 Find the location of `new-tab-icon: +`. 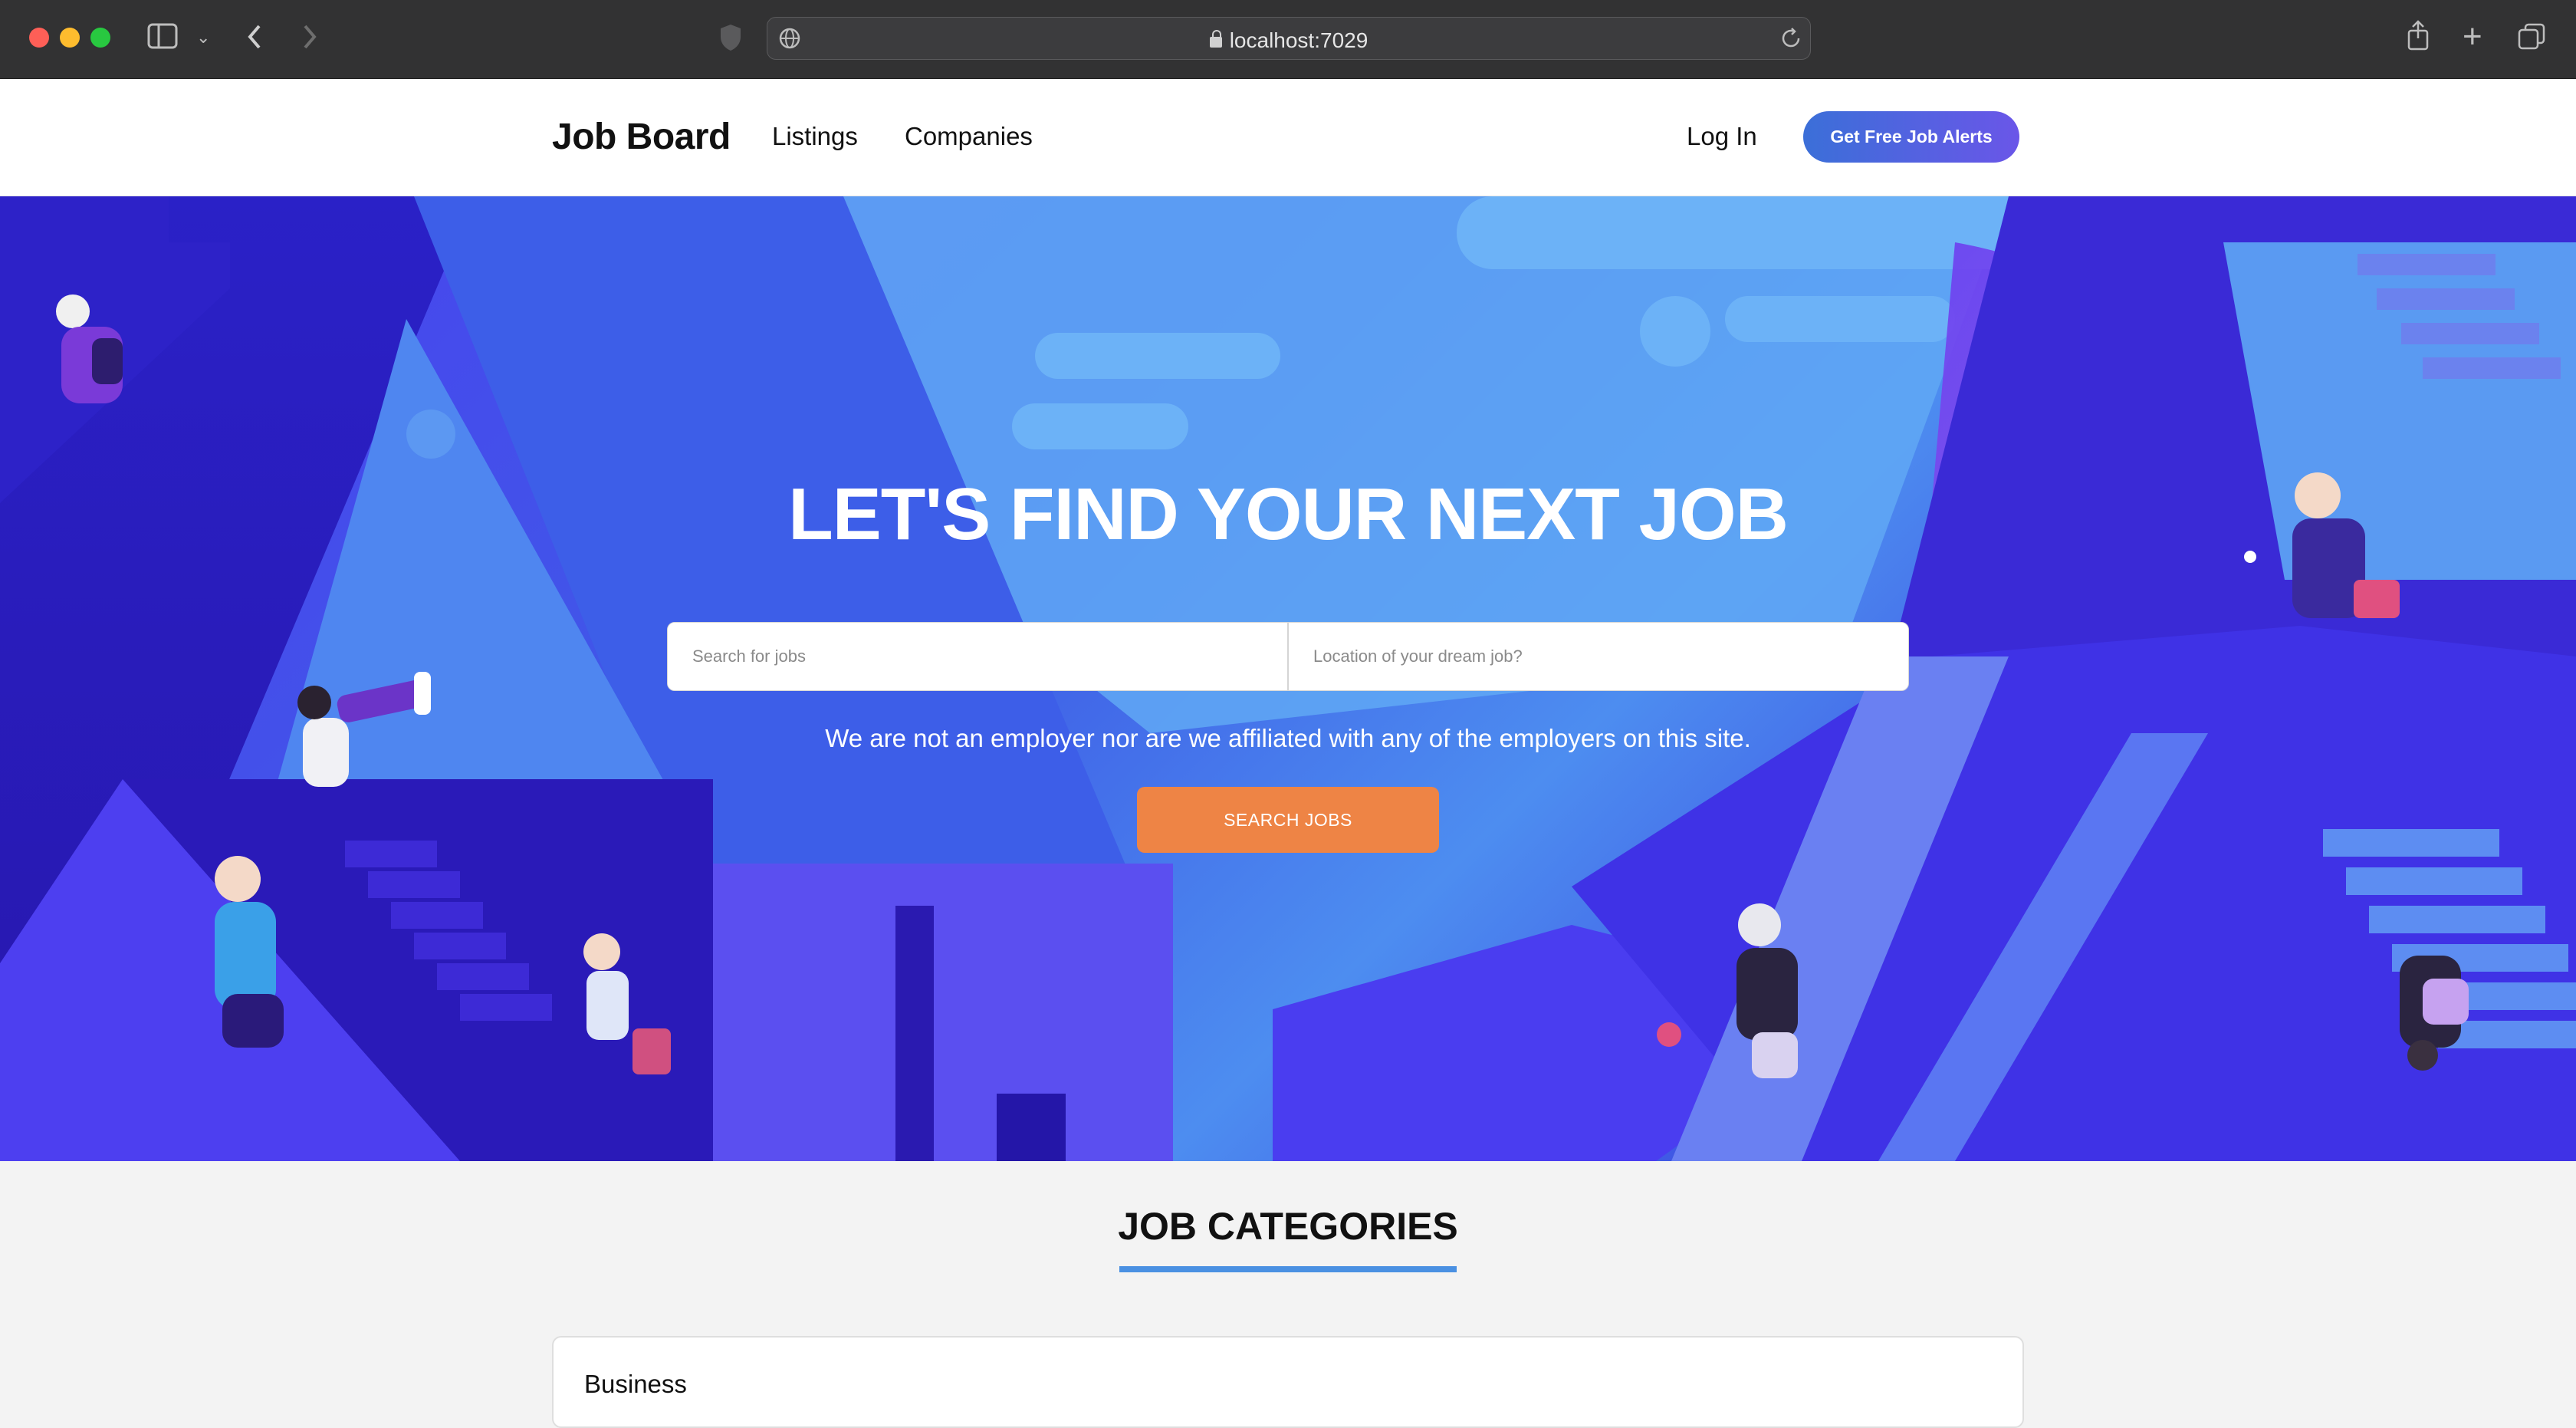

new-tab-icon: + is located at coordinates (2472, 37).